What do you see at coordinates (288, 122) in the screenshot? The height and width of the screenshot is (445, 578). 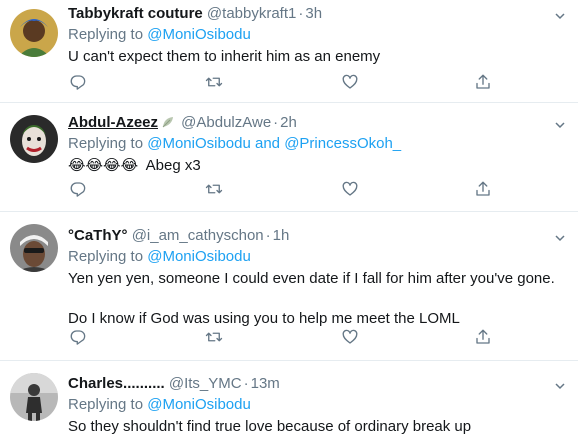 I see `timestamp: 2h` at bounding box center [288, 122].